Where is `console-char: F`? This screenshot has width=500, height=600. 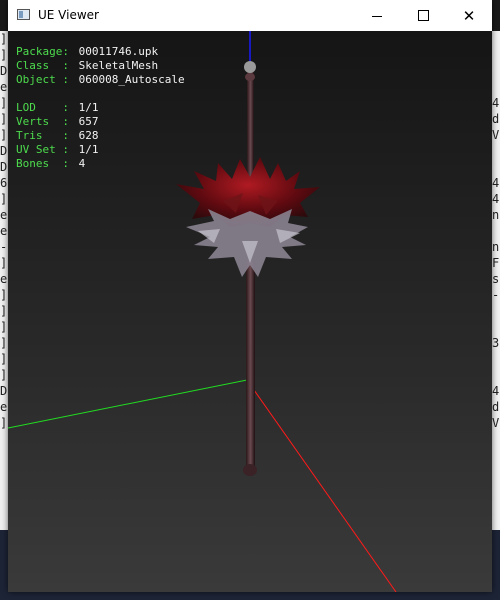 console-char: F is located at coordinates (496, 263).